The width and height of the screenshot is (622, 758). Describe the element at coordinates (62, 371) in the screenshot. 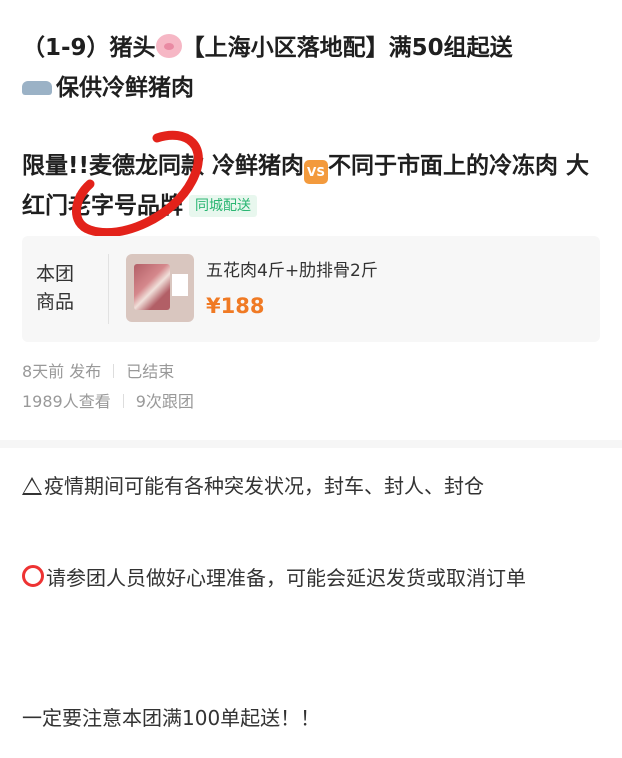

I see `posted-time: 8天前 发布` at that location.